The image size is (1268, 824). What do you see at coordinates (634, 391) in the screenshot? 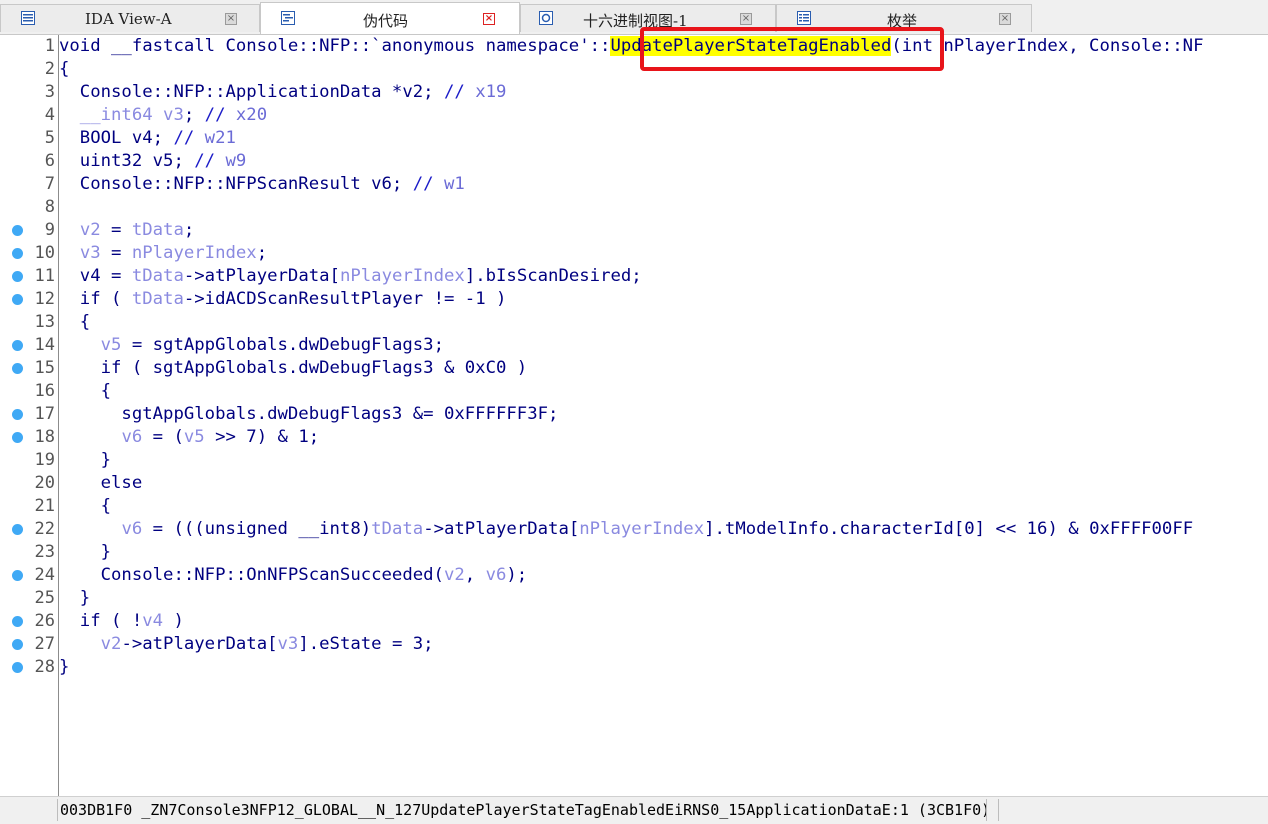
I see `code-line: 16 {` at bounding box center [634, 391].